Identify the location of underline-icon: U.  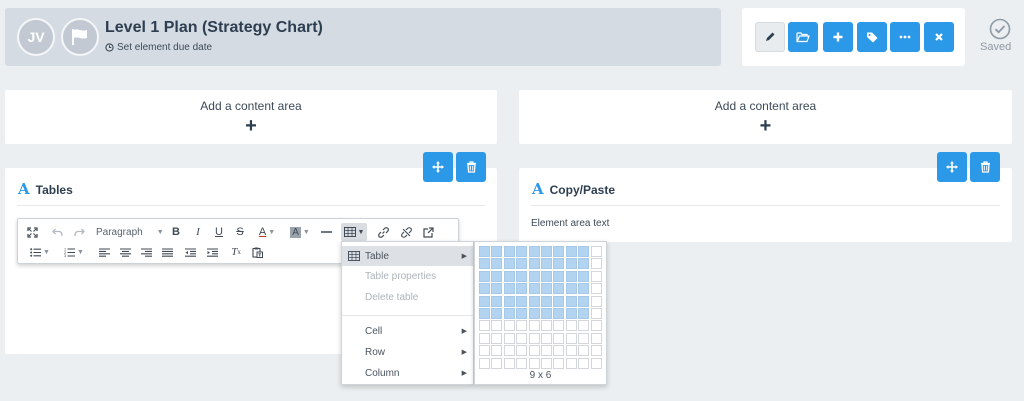
(219, 232).